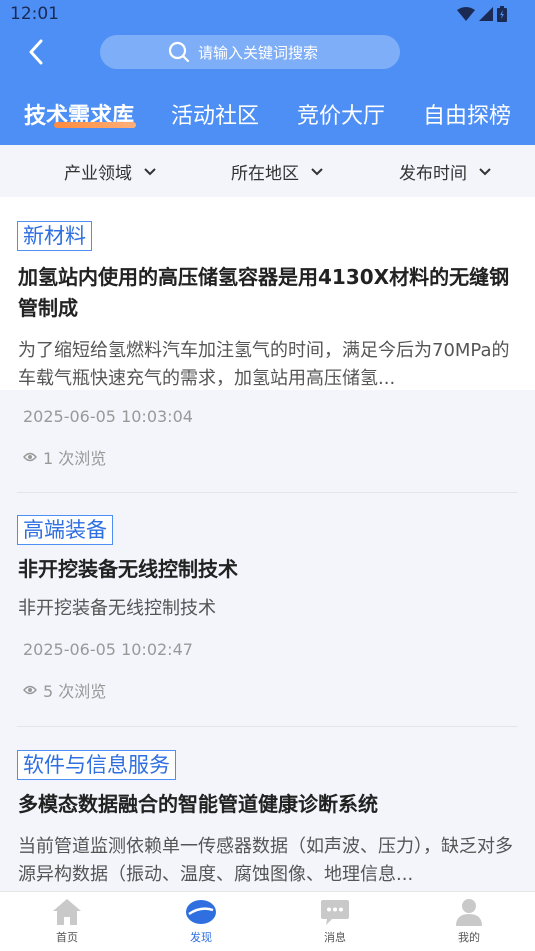  Describe the element at coordinates (179, 52) in the screenshot. I see `search-icon` at that location.